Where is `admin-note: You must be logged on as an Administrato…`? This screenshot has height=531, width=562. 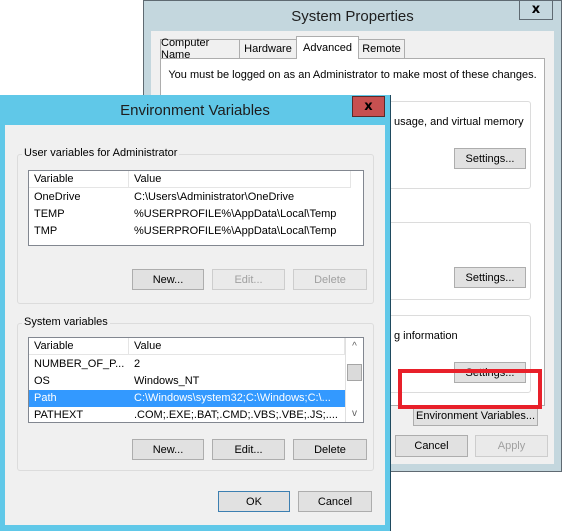 admin-note: You must be logged on as an Administrato… is located at coordinates (352, 75).